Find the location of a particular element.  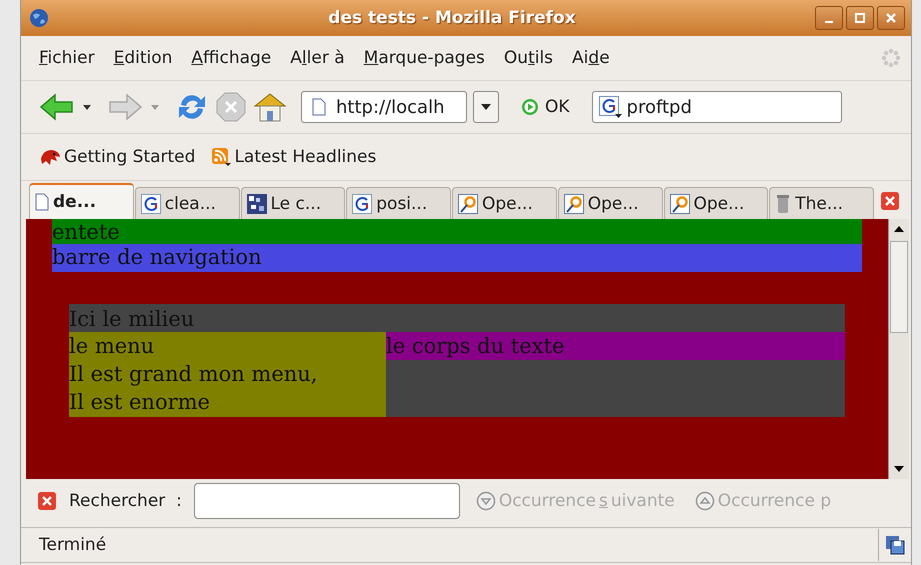

header-text: entete is located at coordinates (86, 232).